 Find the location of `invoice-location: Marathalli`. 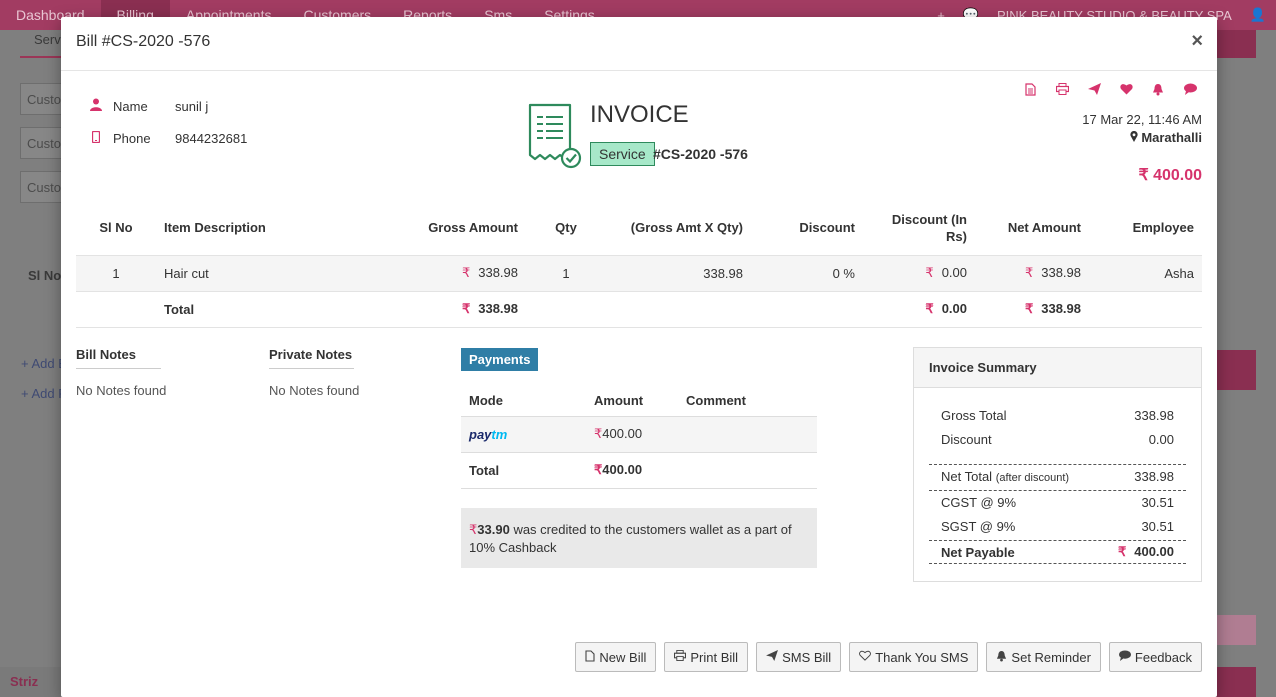

invoice-location: Marathalli is located at coordinates (1166, 137).